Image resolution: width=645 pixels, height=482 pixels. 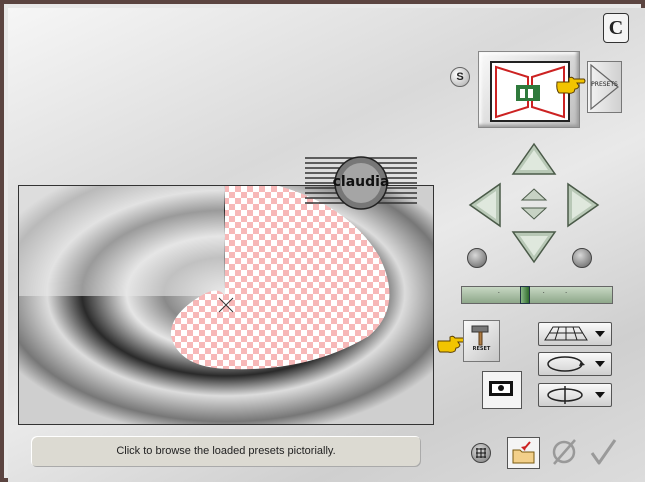 What do you see at coordinates (575, 334) in the screenshot?
I see `perspective-dropdown` at bounding box center [575, 334].